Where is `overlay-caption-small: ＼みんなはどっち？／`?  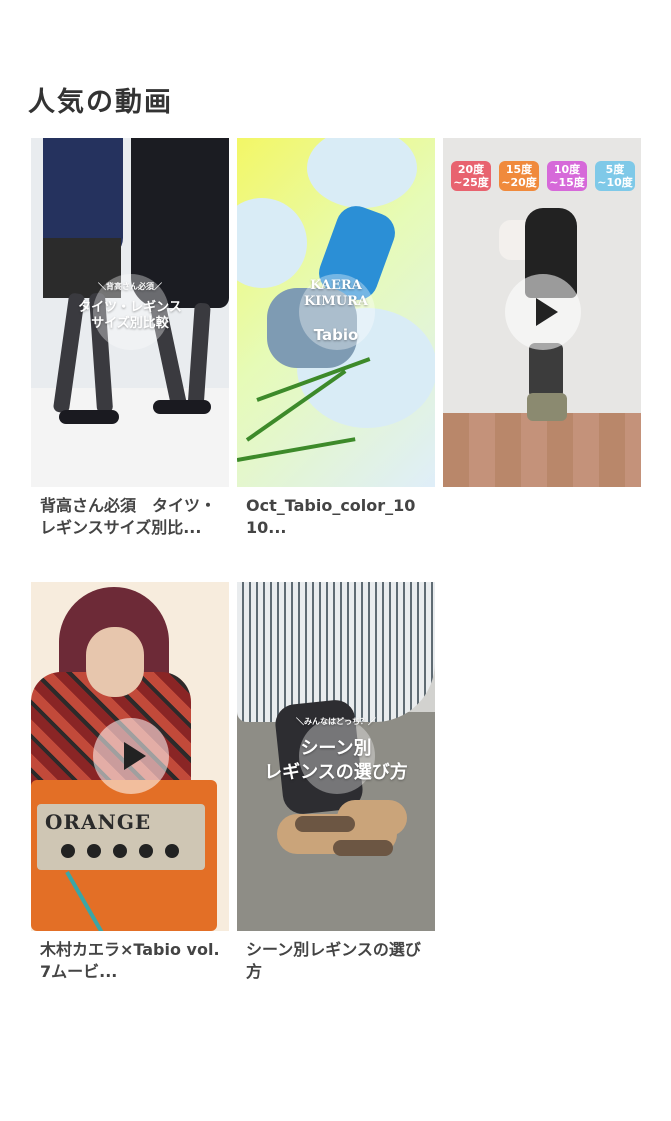
overlay-caption-small: ＼みんなはどっち？／ is located at coordinates (336, 721).